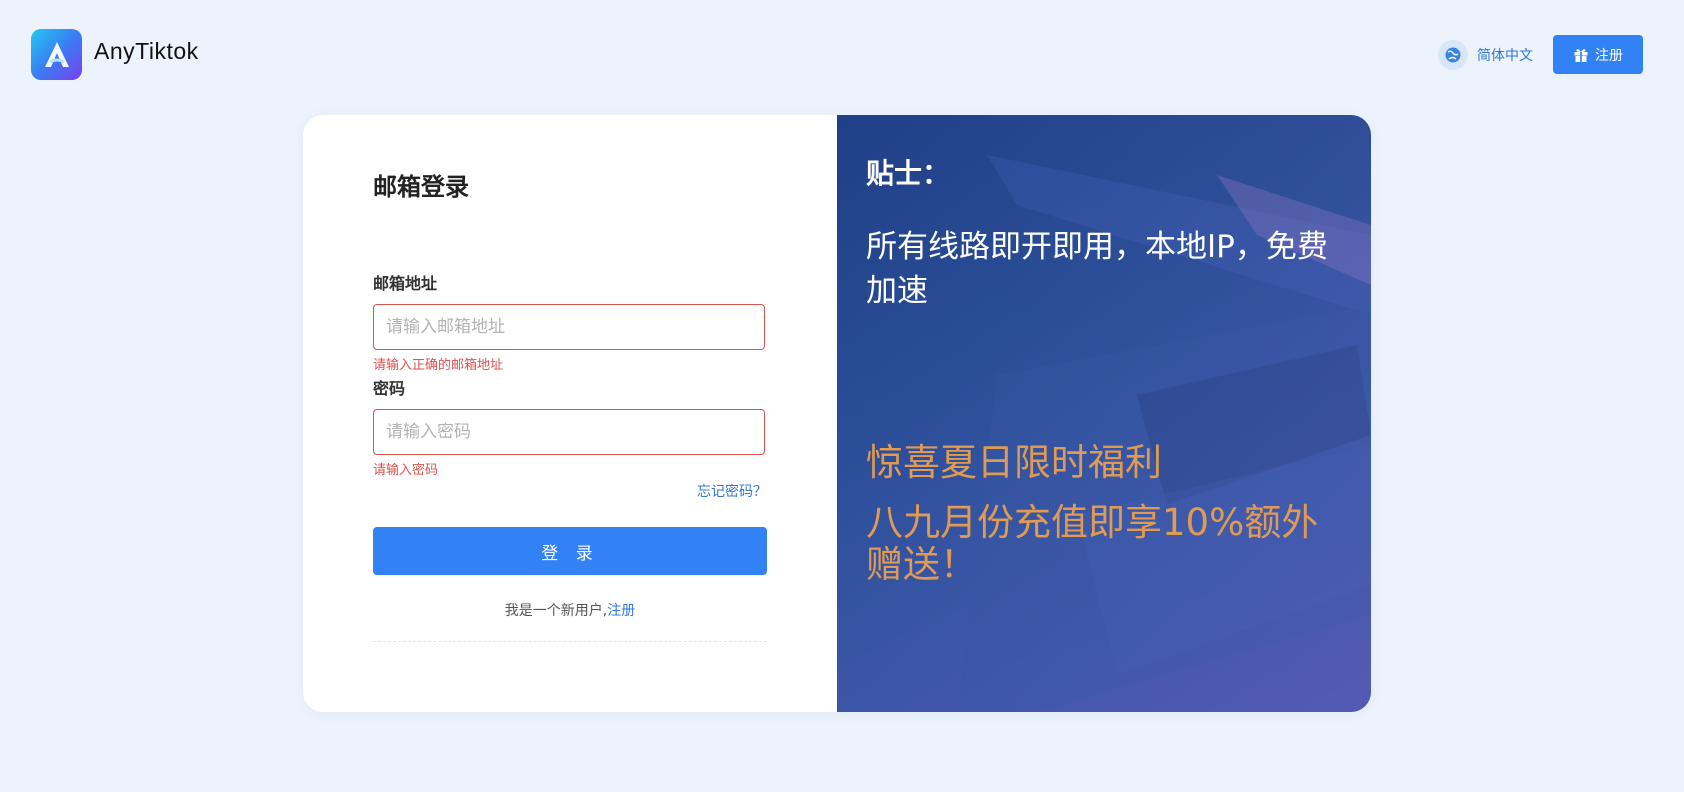 The image size is (1684, 792). I want to click on email-label: 邮箱地址, so click(405, 283).